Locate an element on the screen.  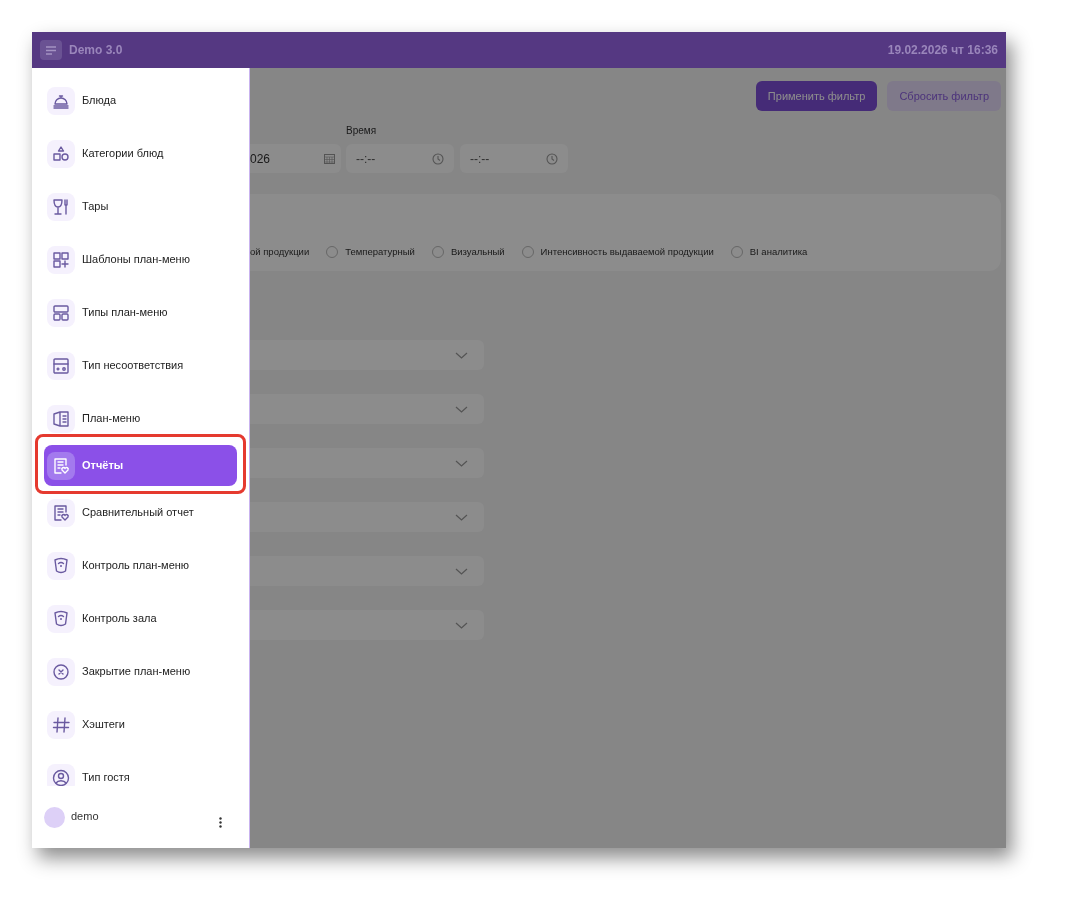
menu-icon is located at coordinates (51, 50).